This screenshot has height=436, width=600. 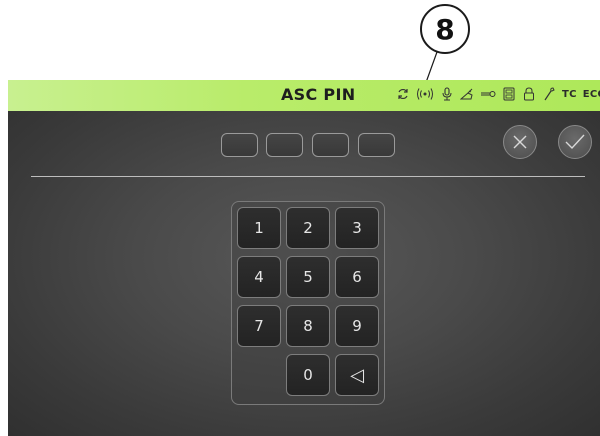 I want to click on numeric-keypad: 1 2 3 4 5 6 7 8 9 0 ◁, so click(x=308, y=303).